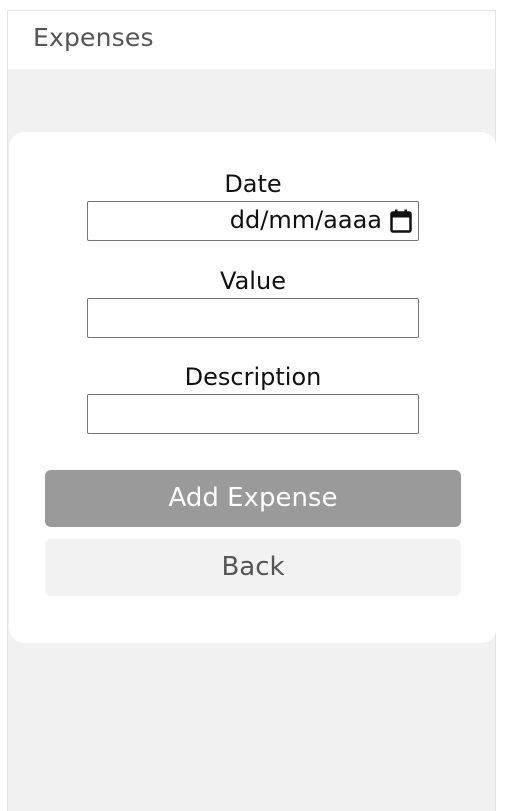 This screenshot has height=811, width=509. I want to click on value-label: Value, so click(253, 281).